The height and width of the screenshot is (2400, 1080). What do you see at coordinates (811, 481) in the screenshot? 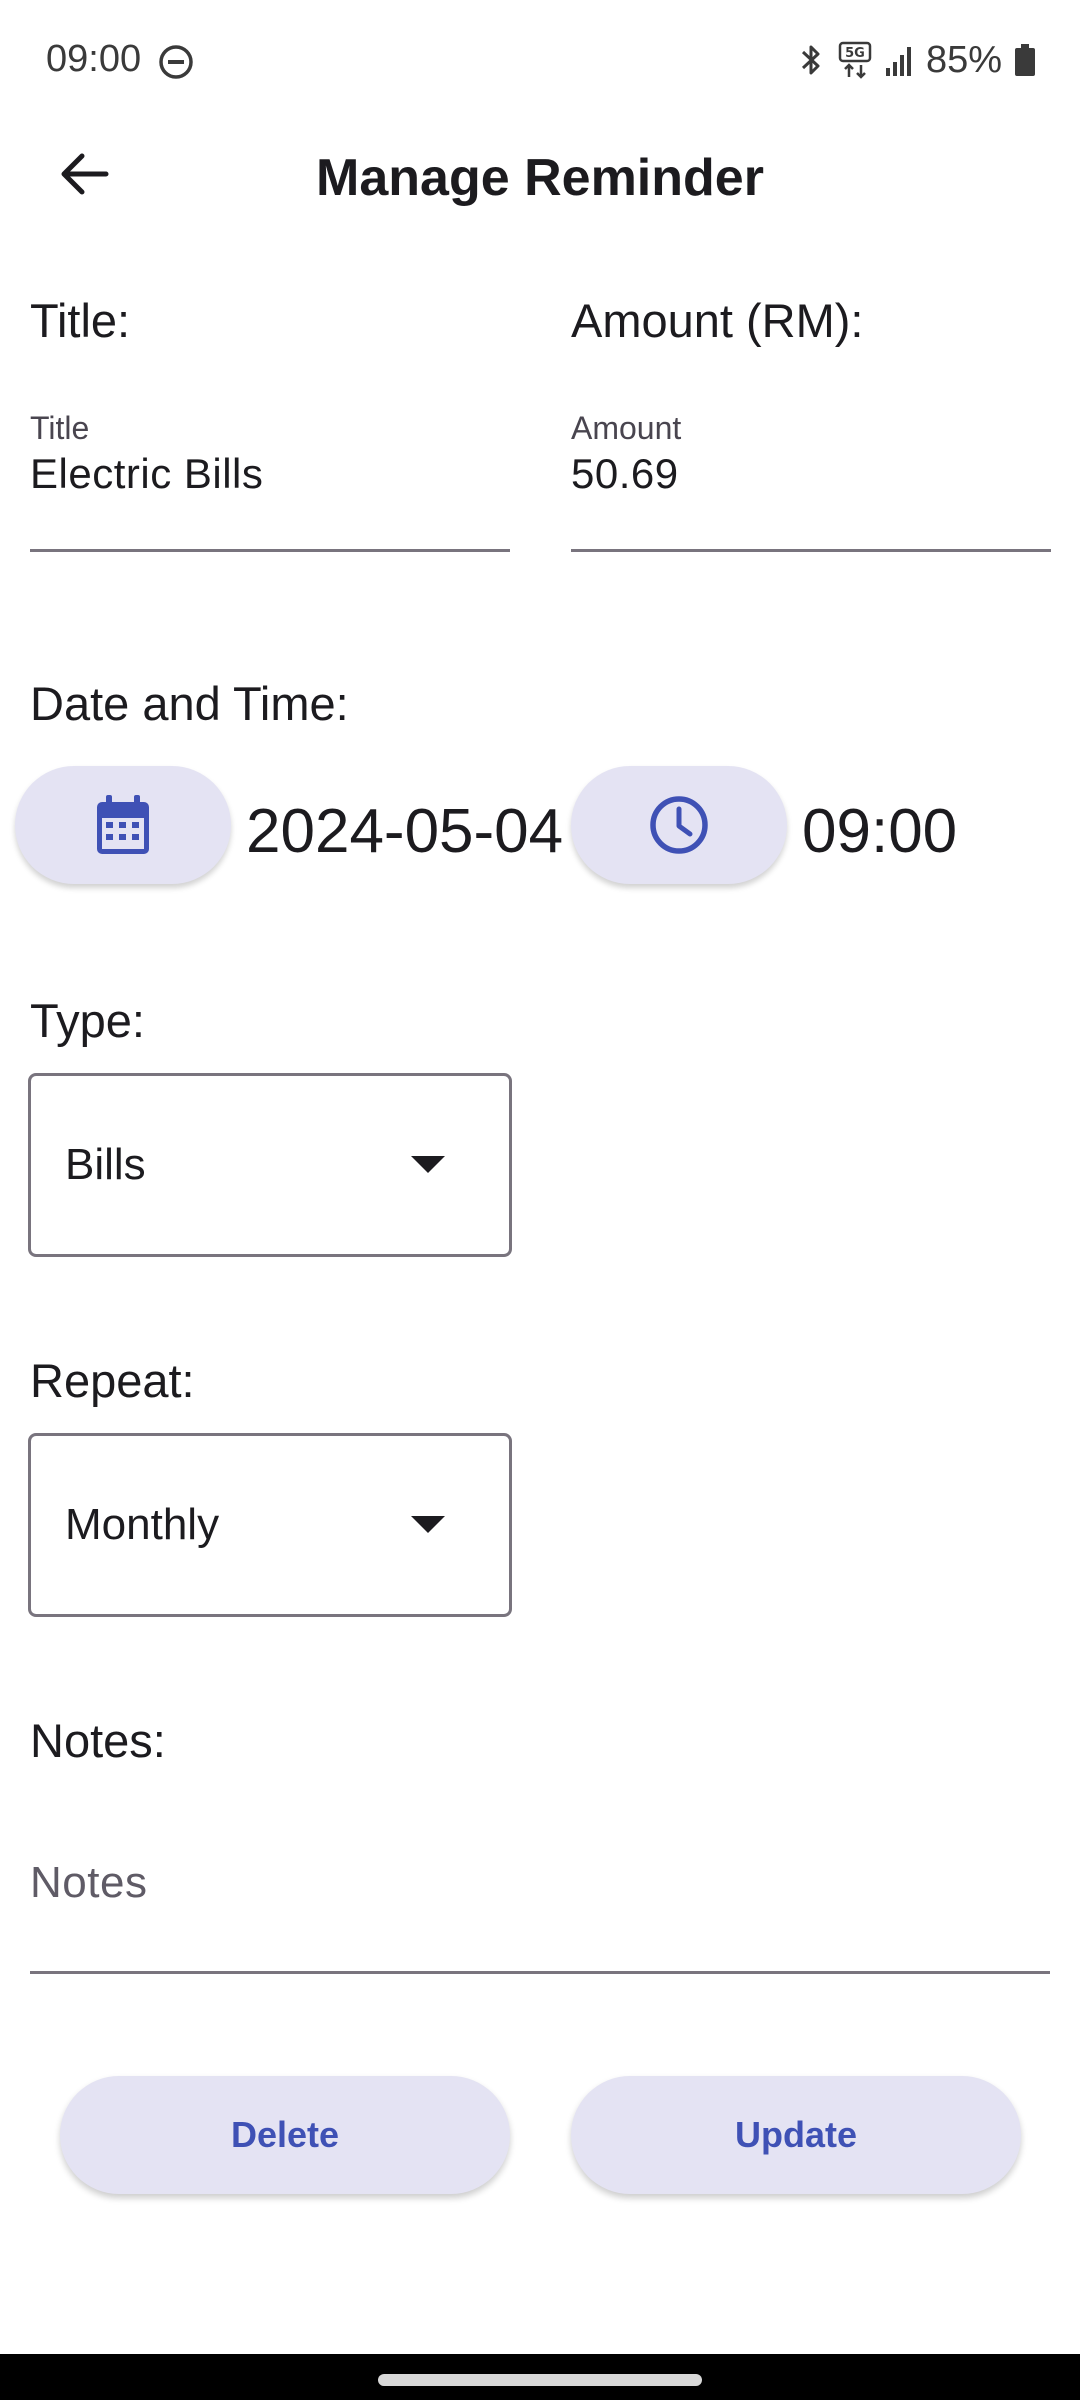
I see `amount-field: Amount 50.69` at bounding box center [811, 481].